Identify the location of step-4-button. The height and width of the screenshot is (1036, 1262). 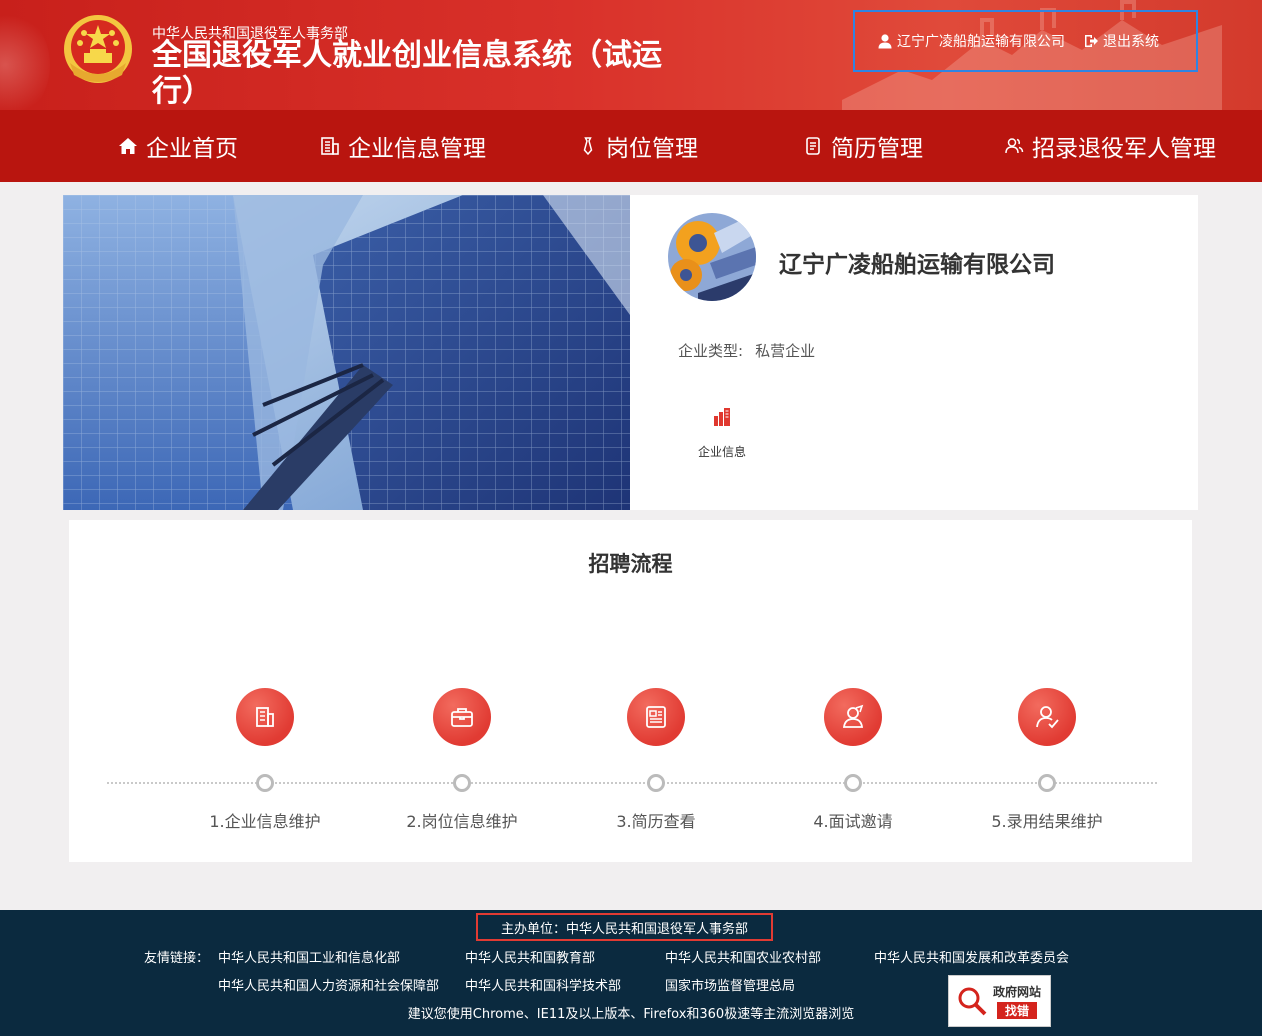
(853, 717).